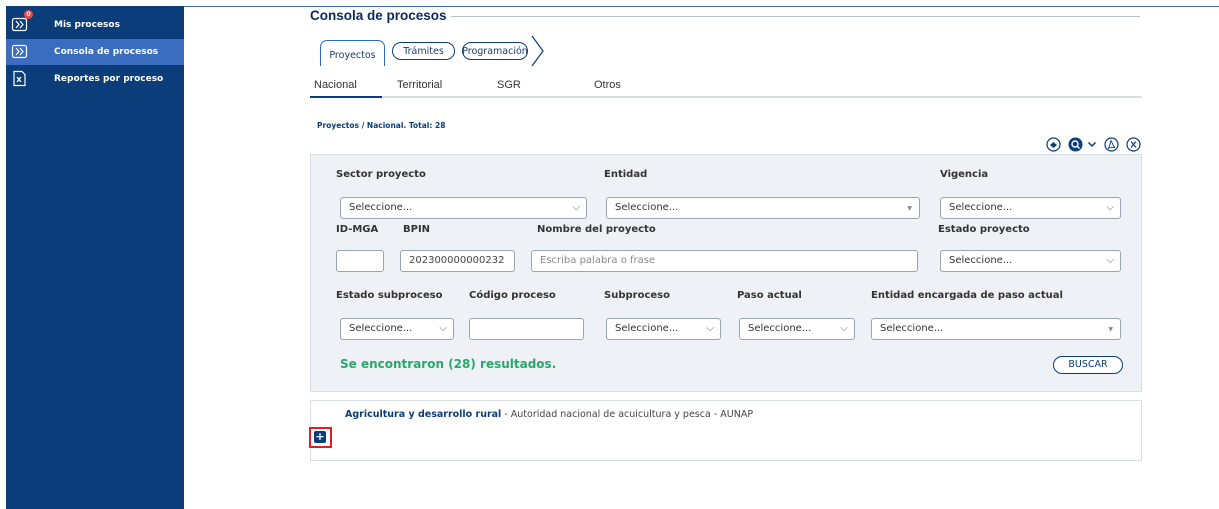 Image resolution: width=1219 pixels, height=509 pixels. What do you see at coordinates (797, 329) in the screenshot?
I see `paso-actual-select: Seleccione... ⌵` at bounding box center [797, 329].